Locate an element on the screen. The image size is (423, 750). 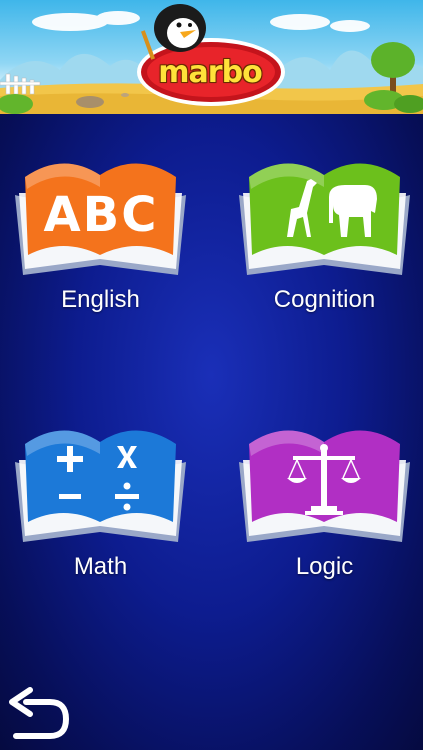
back-button is located at coordinates (38, 714).